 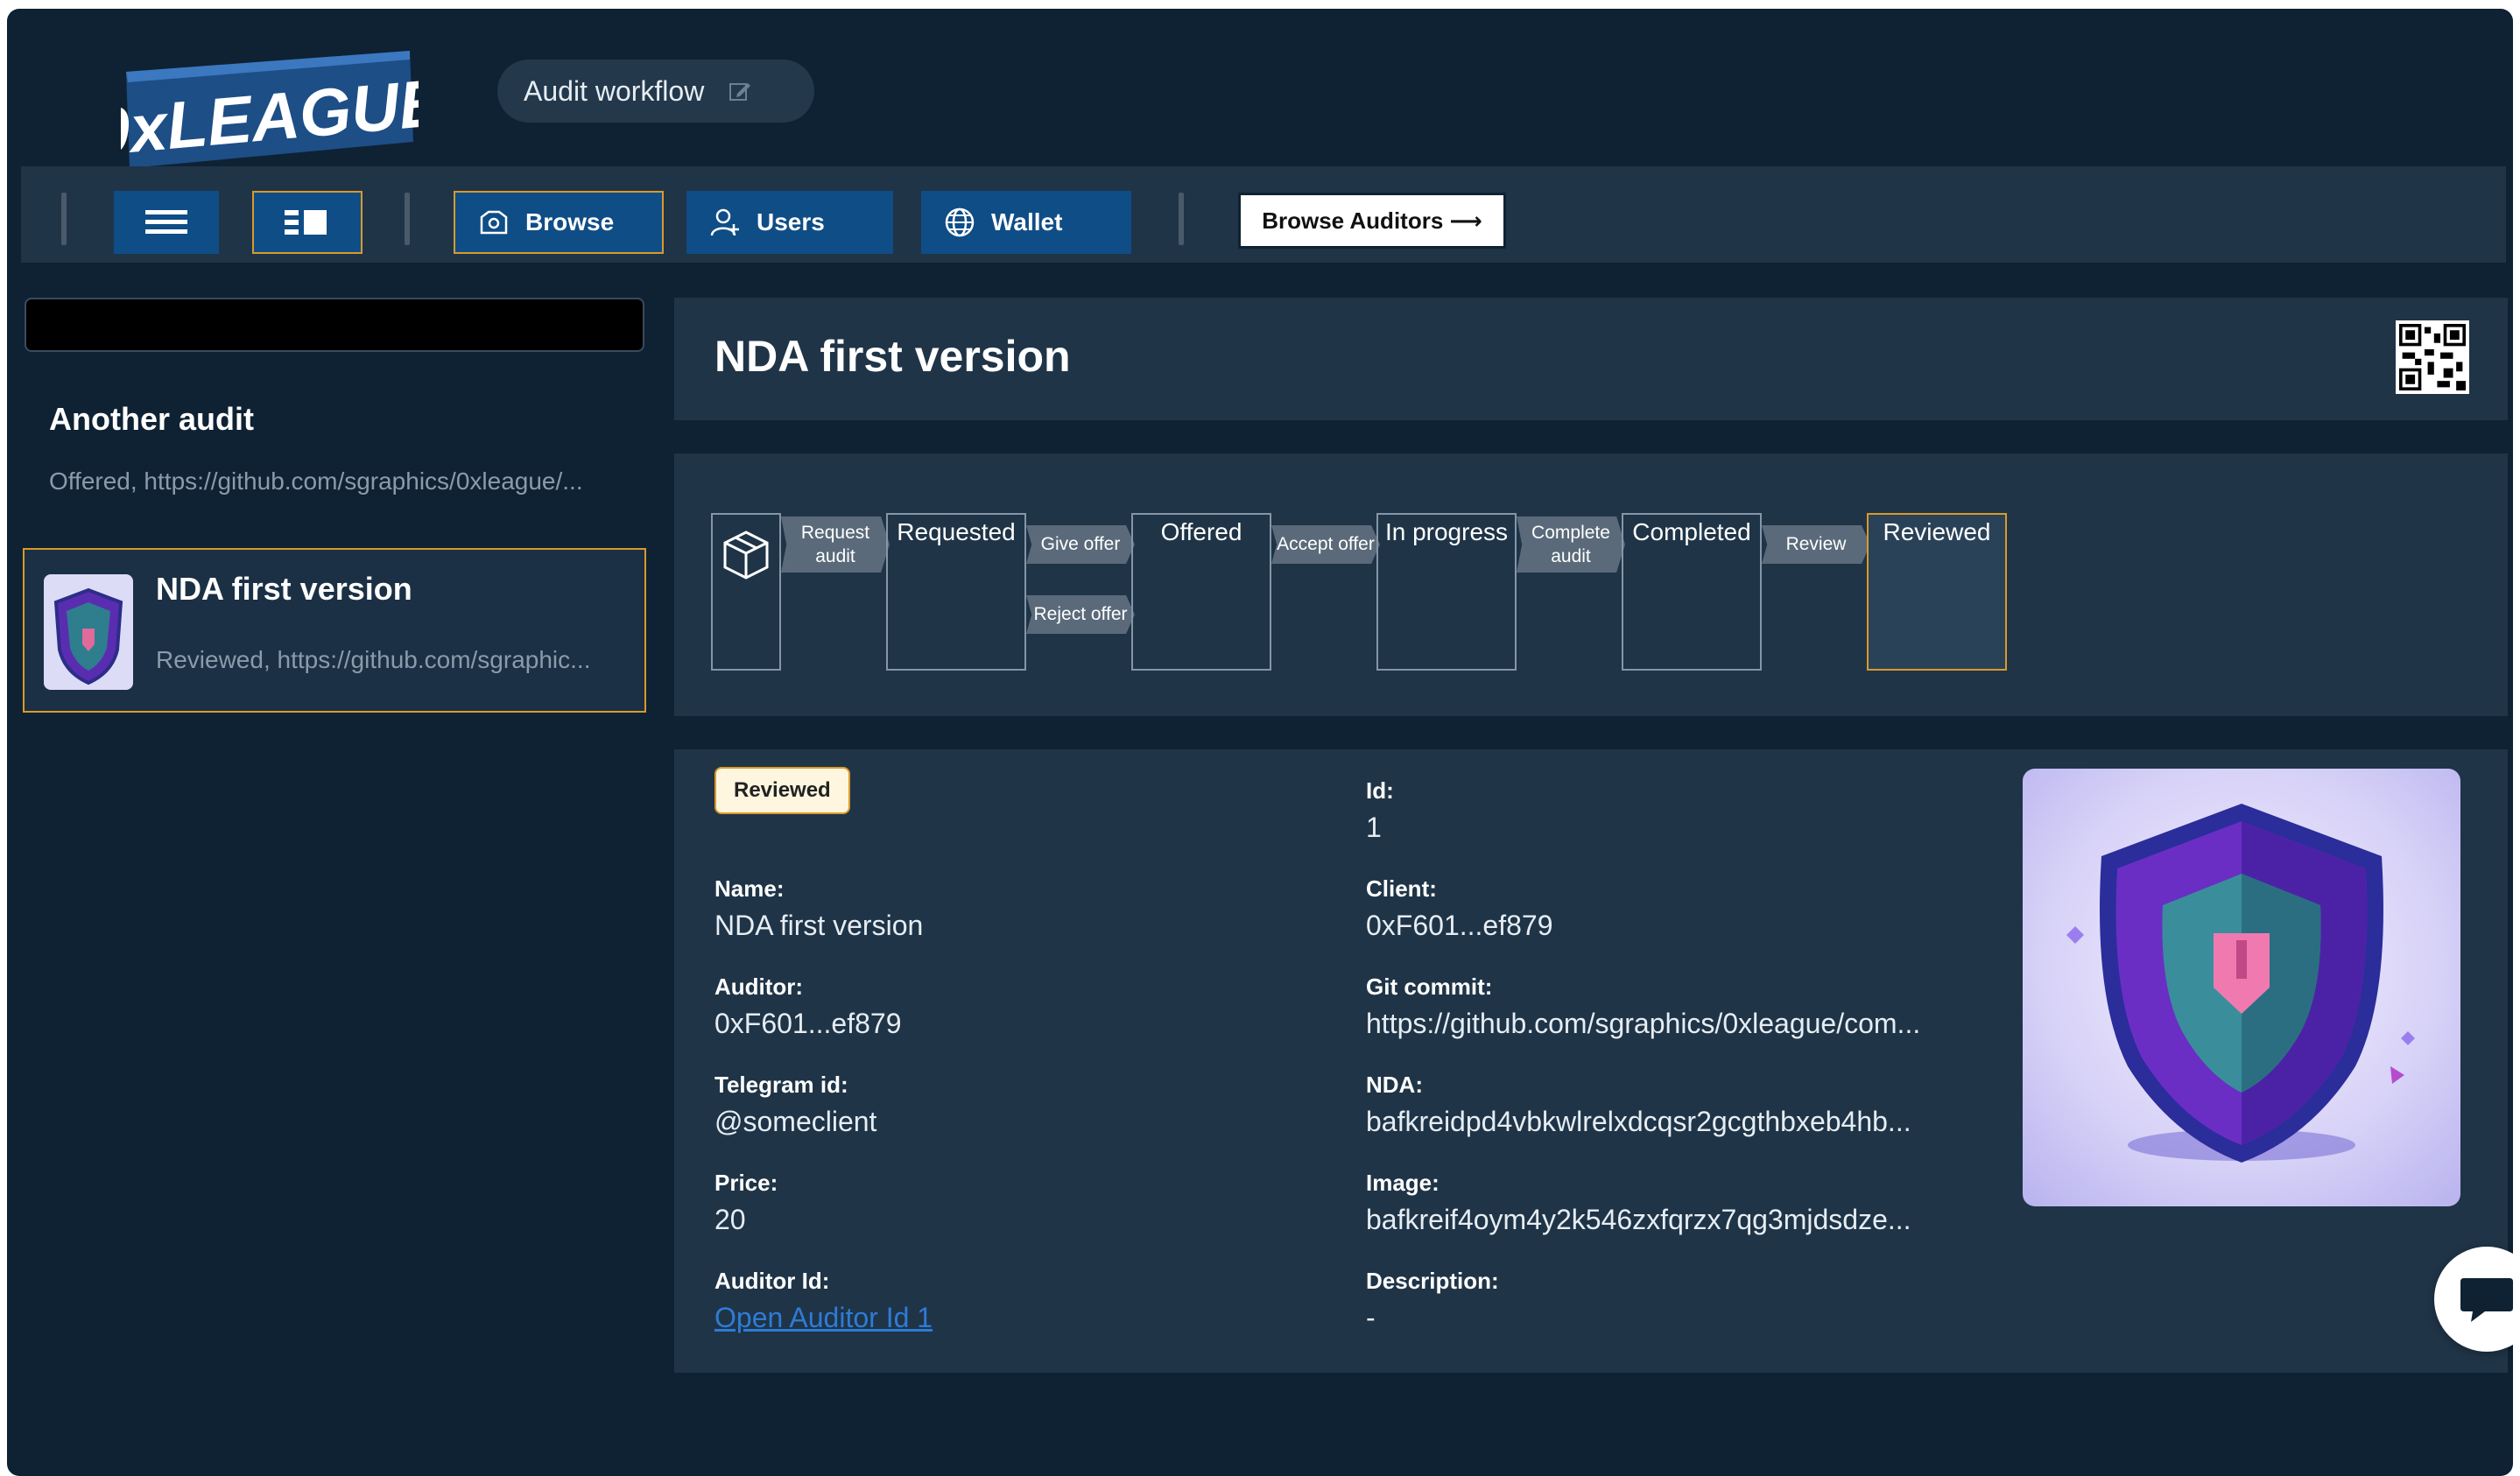 What do you see at coordinates (1080, 544) in the screenshot?
I see `transition-give-offer: Give offer` at bounding box center [1080, 544].